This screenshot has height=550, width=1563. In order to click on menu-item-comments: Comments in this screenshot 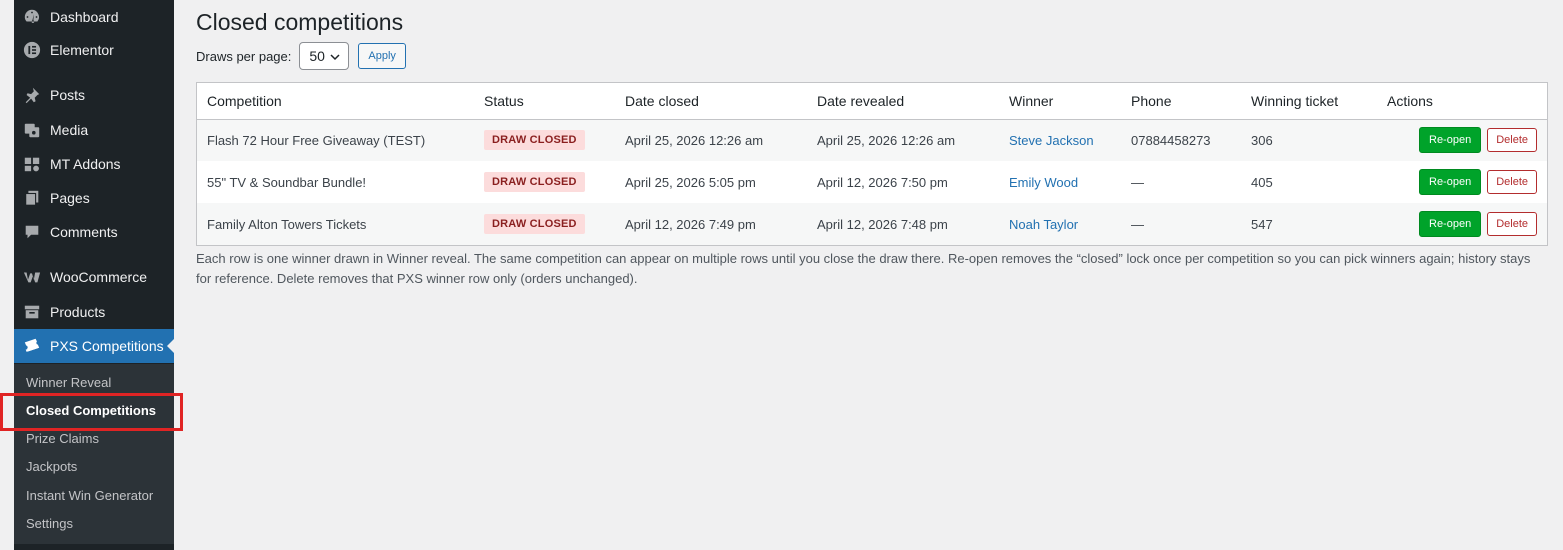, I will do `click(94, 232)`.